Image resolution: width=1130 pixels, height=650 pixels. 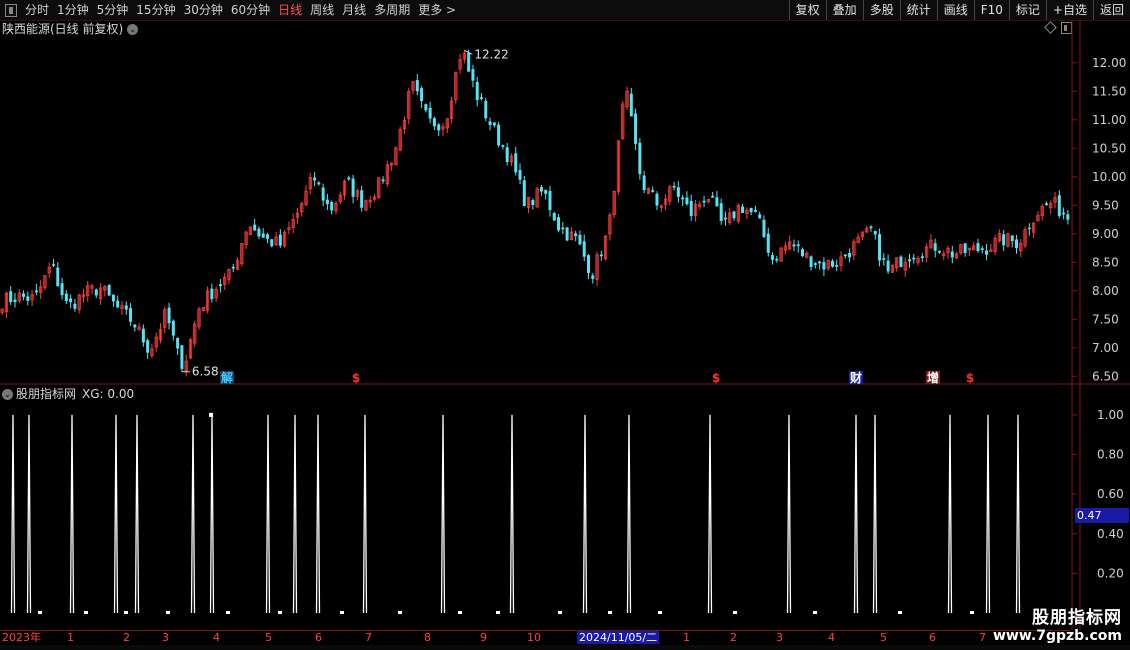 I want to click on cursor-date-label: 2024/11/05/二, so click(x=618, y=637).